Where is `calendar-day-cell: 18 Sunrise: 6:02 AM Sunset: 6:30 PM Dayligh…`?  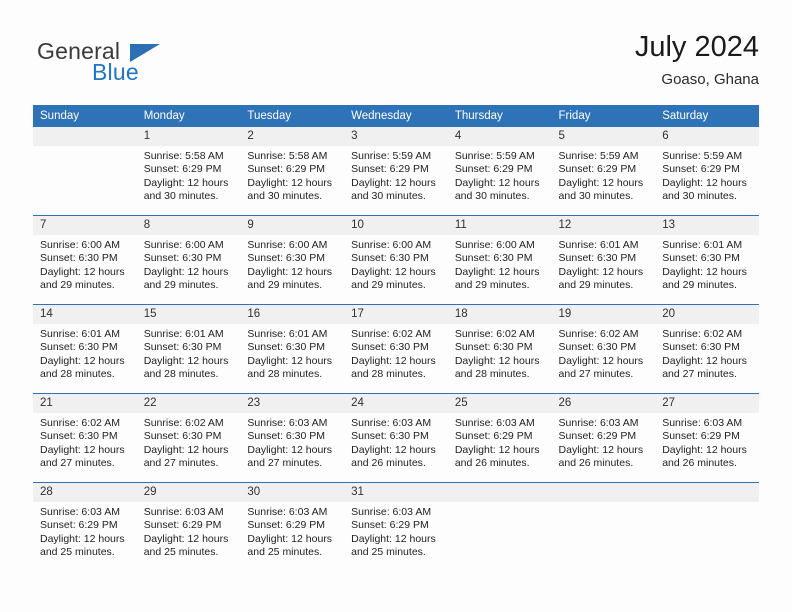
calendar-day-cell: 18 Sunrise: 6:02 AM Sunset: 6:30 PM Dayligh… is located at coordinates (499, 349).